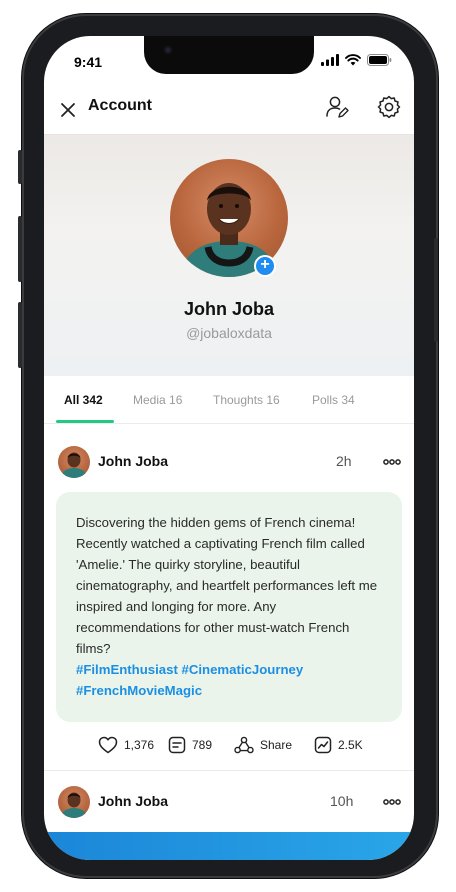 This screenshot has height=892, width=456. What do you see at coordinates (229, 806) in the screenshot?
I see `post-header: John Joba 10h` at bounding box center [229, 806].